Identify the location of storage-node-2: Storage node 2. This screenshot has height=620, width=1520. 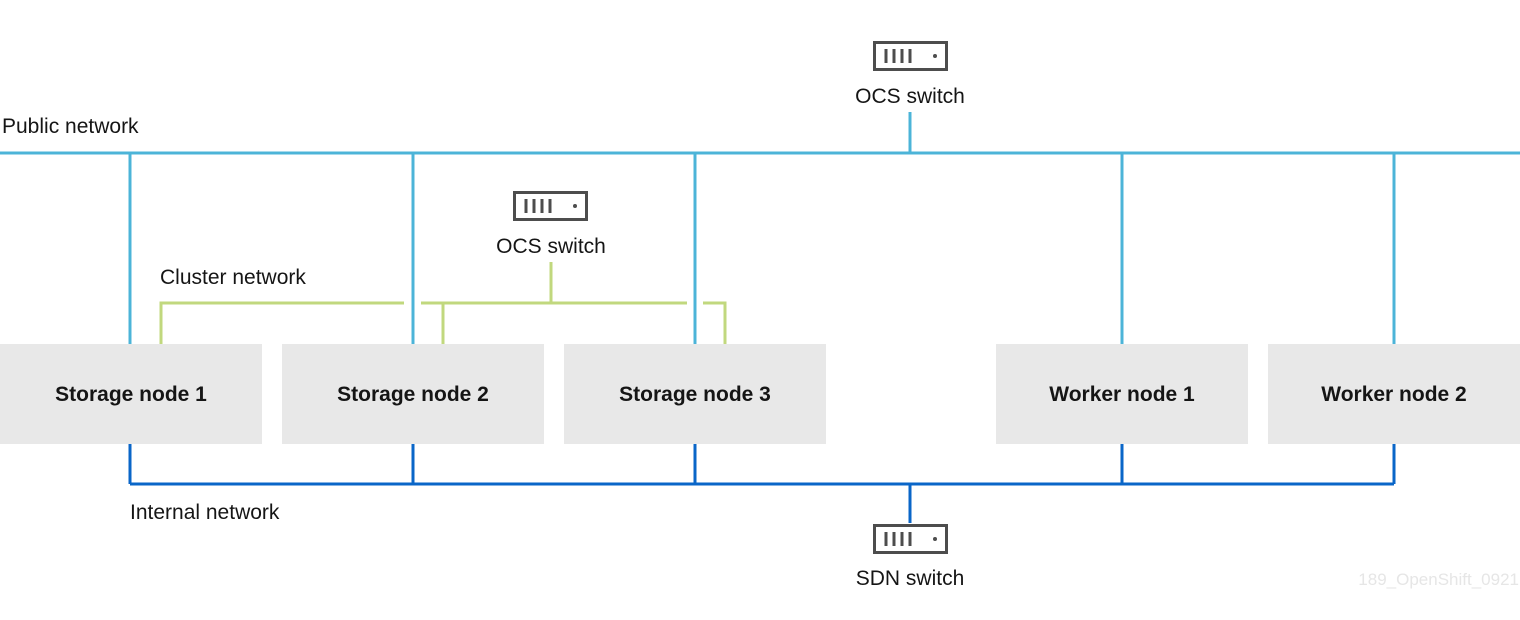
(413, 394).